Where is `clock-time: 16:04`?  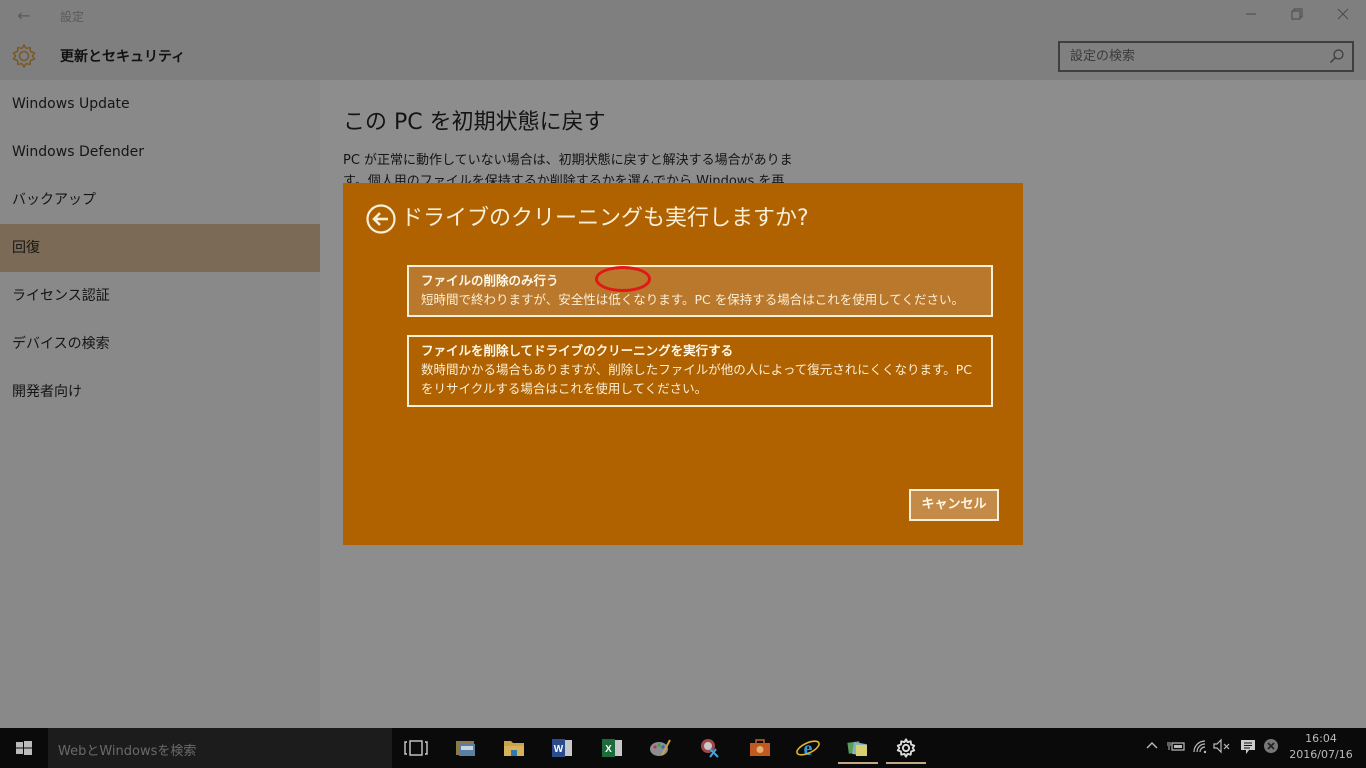 clock-time: 16:04 is located at coordinates (1321, 738).